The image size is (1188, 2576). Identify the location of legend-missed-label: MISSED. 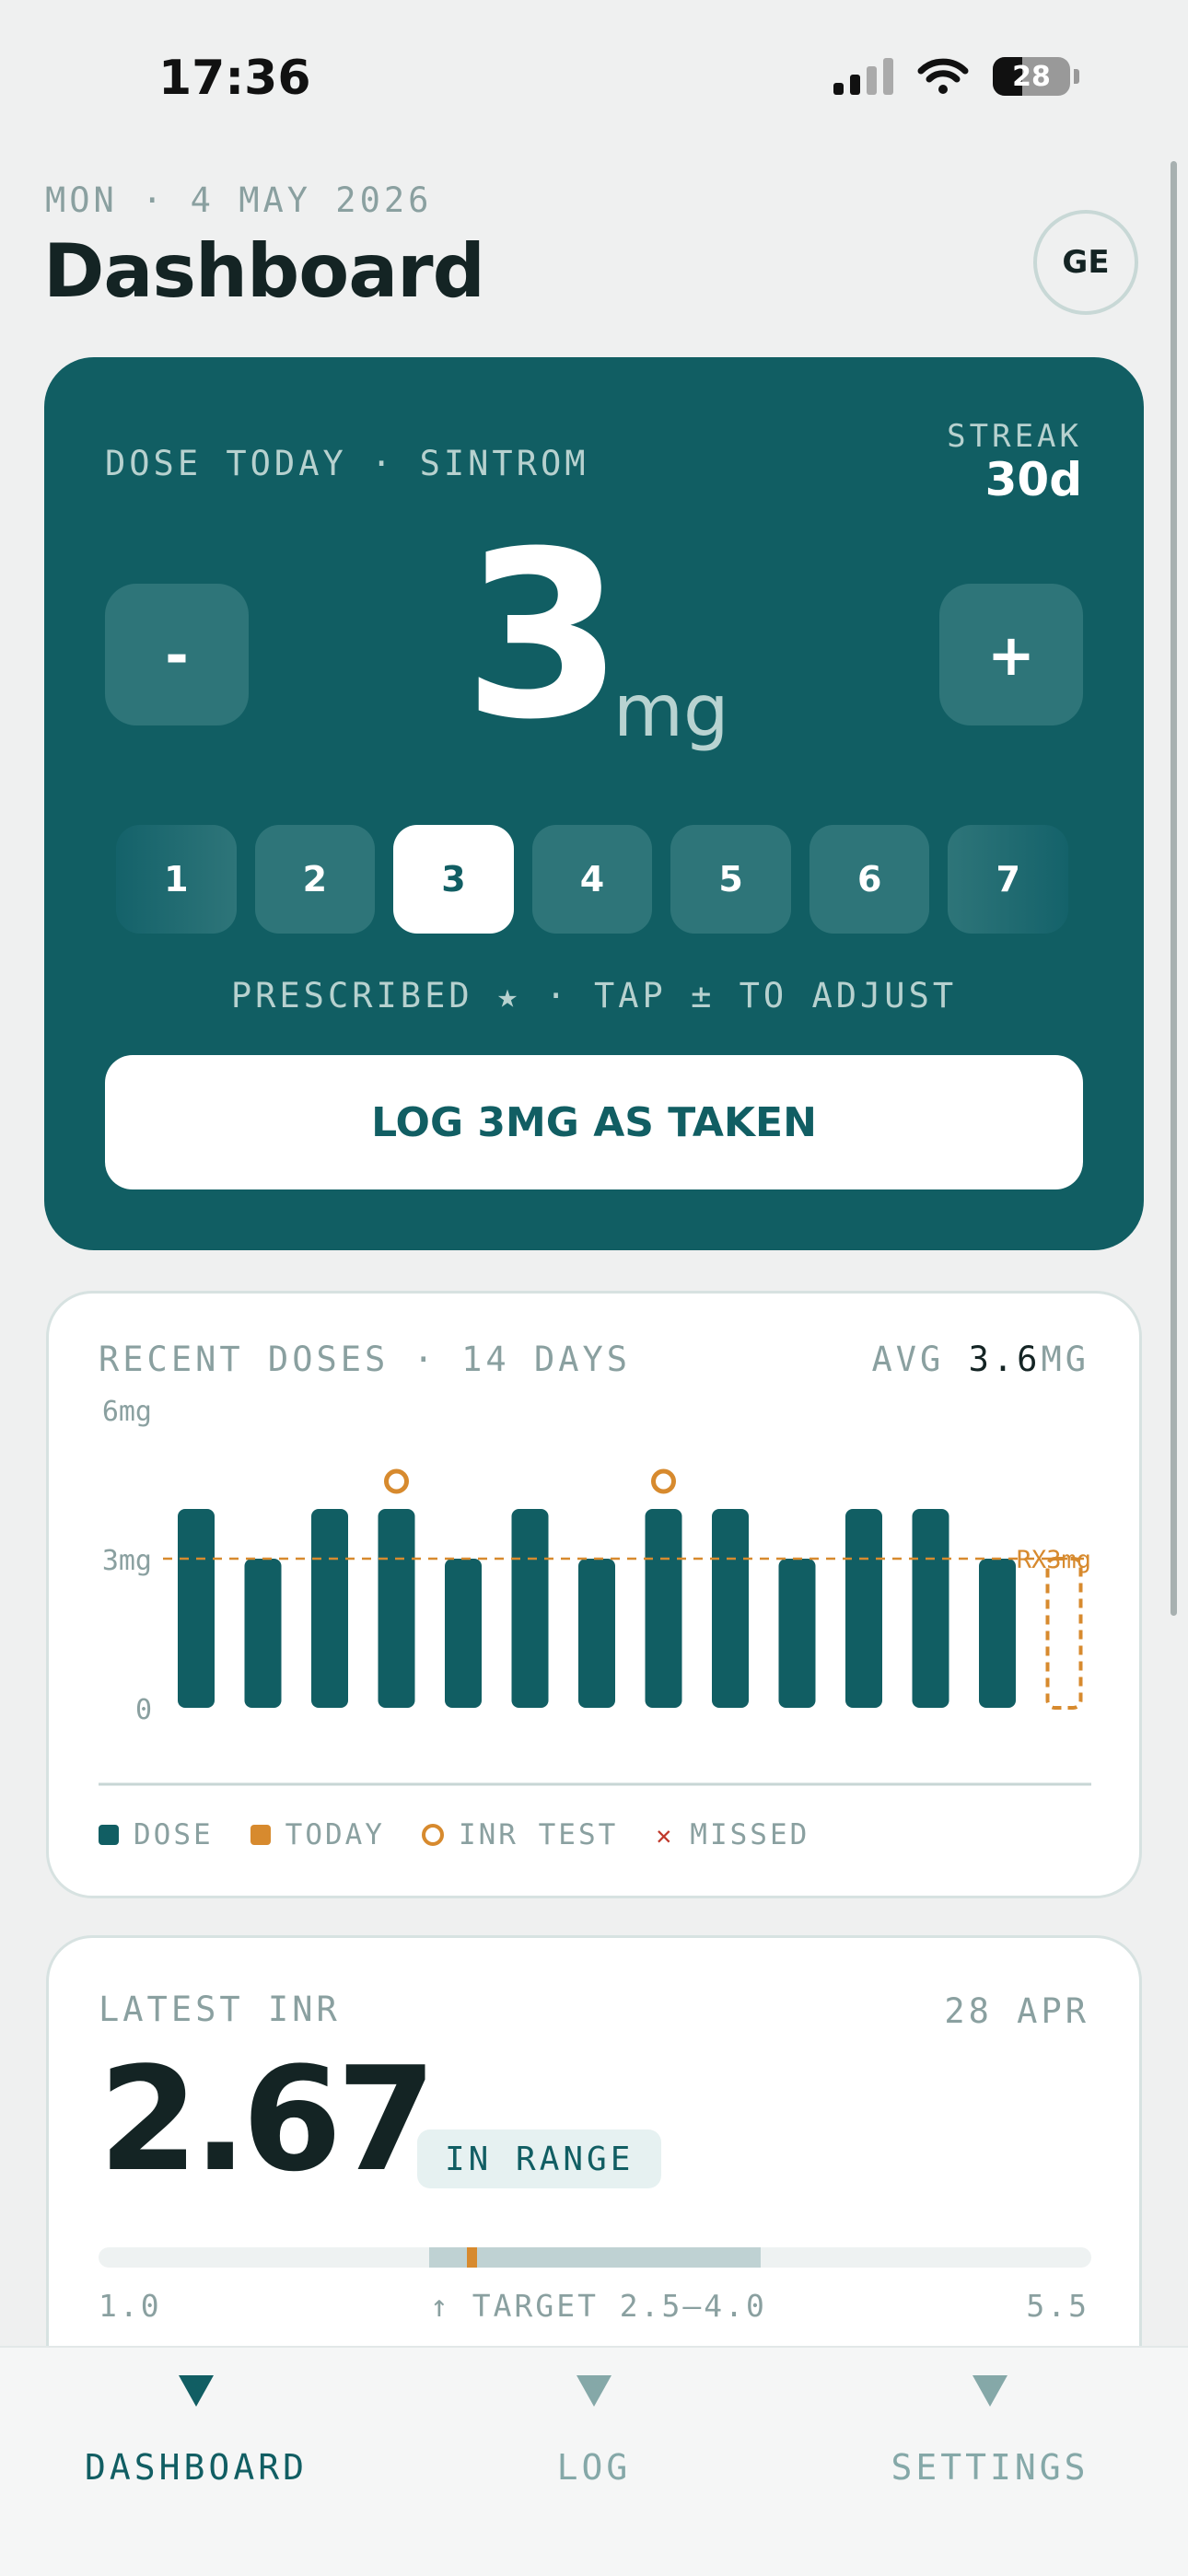
(750, 1834).